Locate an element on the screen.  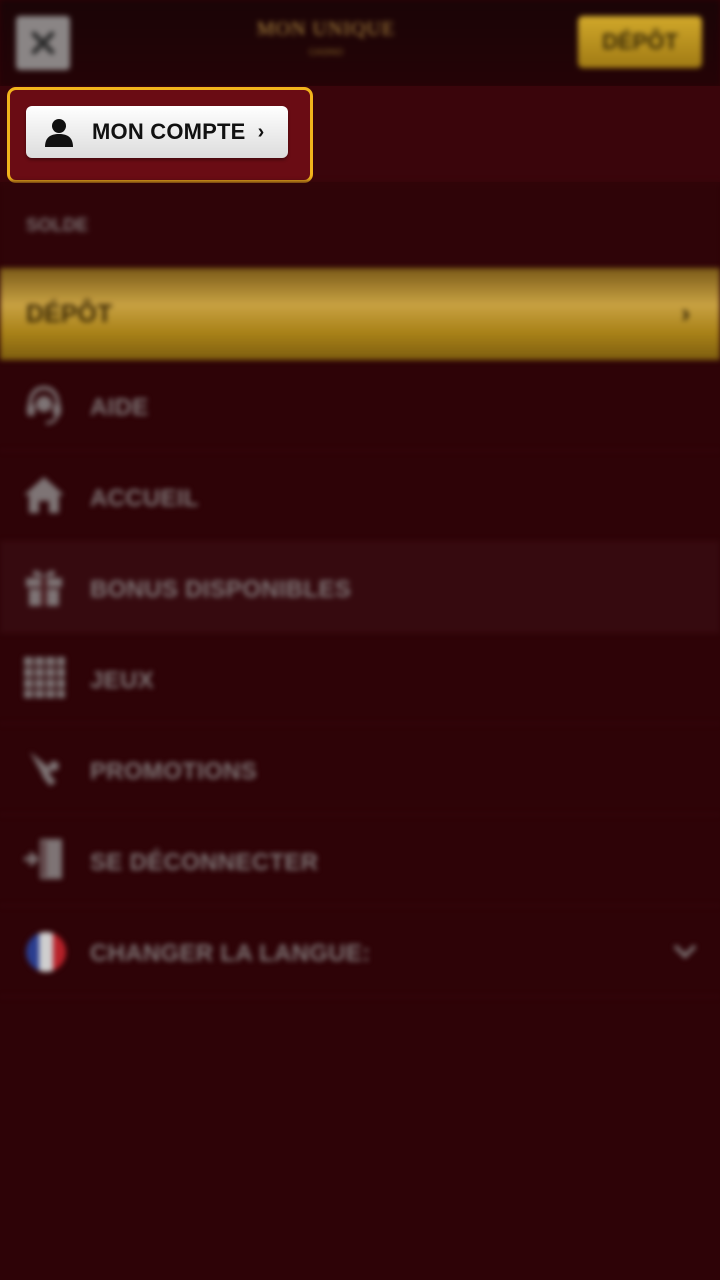
france-flag-icon is located at coordinates (46, 952).